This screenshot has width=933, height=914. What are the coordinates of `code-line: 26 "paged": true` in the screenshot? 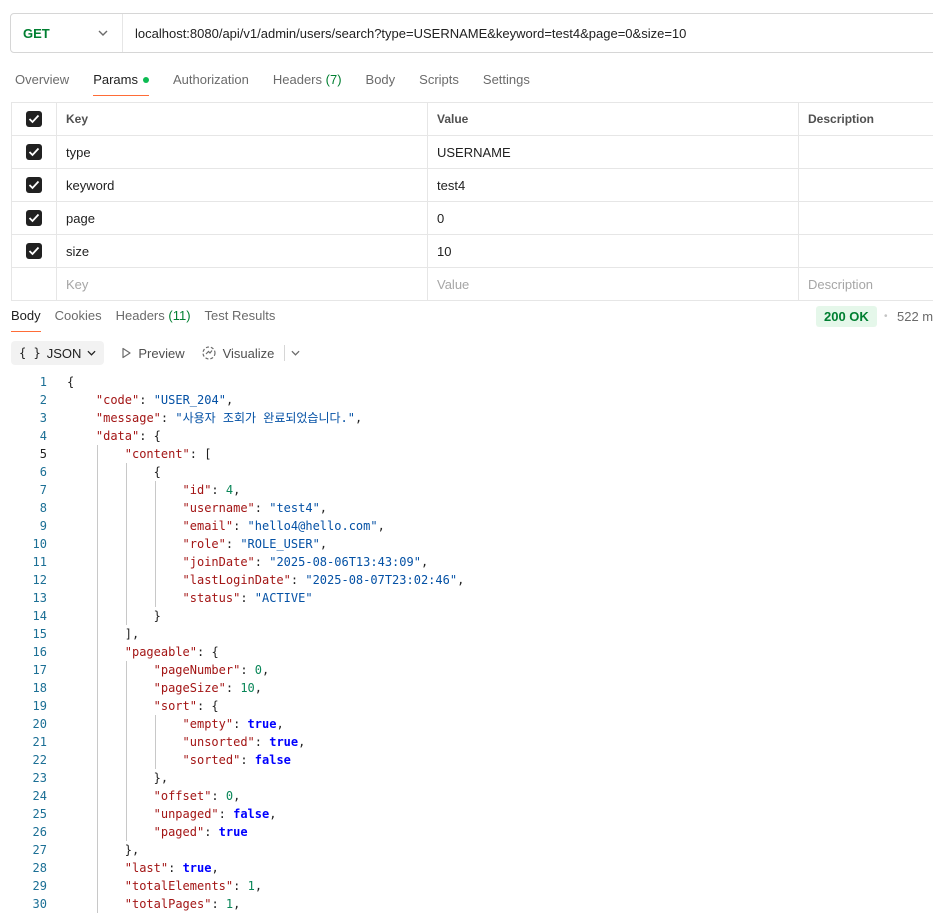 It's located at (466, 832).